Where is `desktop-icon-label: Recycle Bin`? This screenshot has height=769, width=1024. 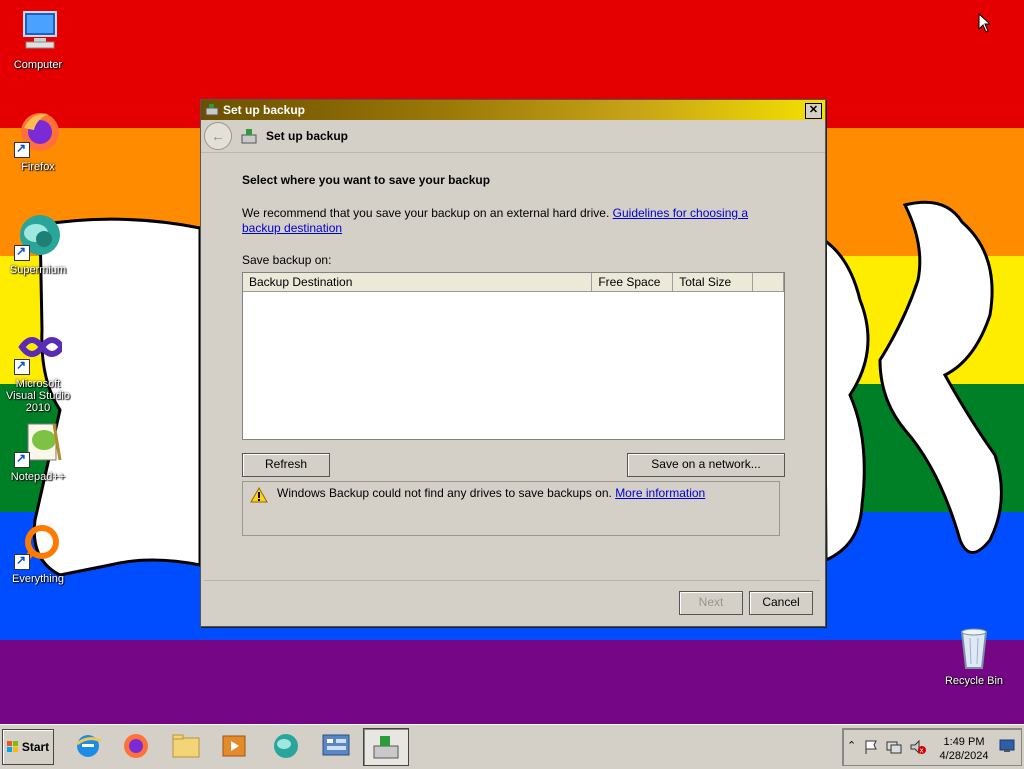 desktop-icon-label: Recycle Bin is located at coordinates (974, 681).